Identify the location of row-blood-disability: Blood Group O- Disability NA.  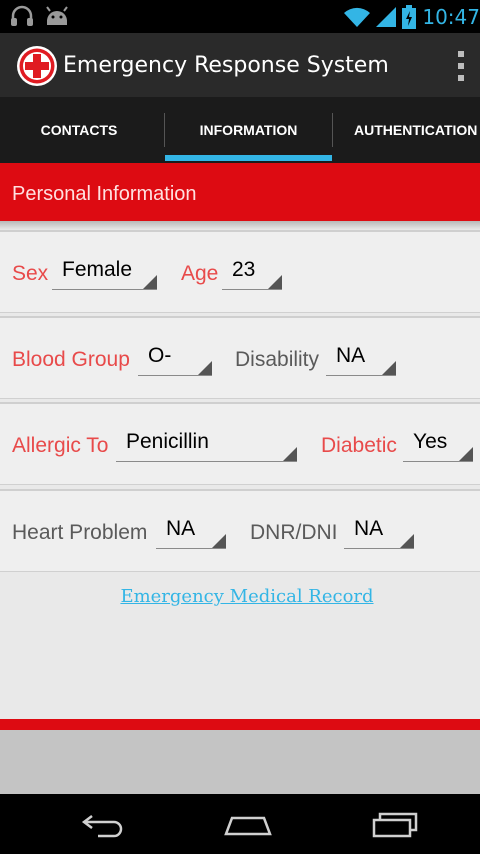
(240, 357).